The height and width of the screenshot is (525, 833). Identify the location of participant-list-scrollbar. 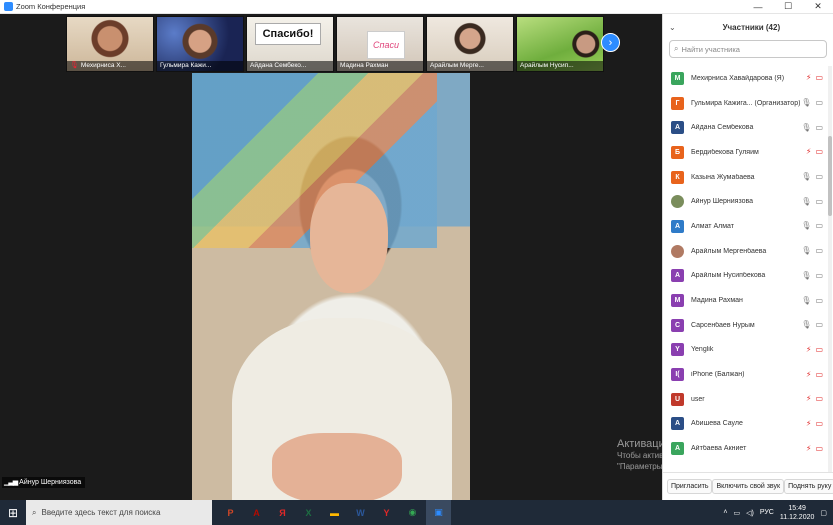
(830, 271).